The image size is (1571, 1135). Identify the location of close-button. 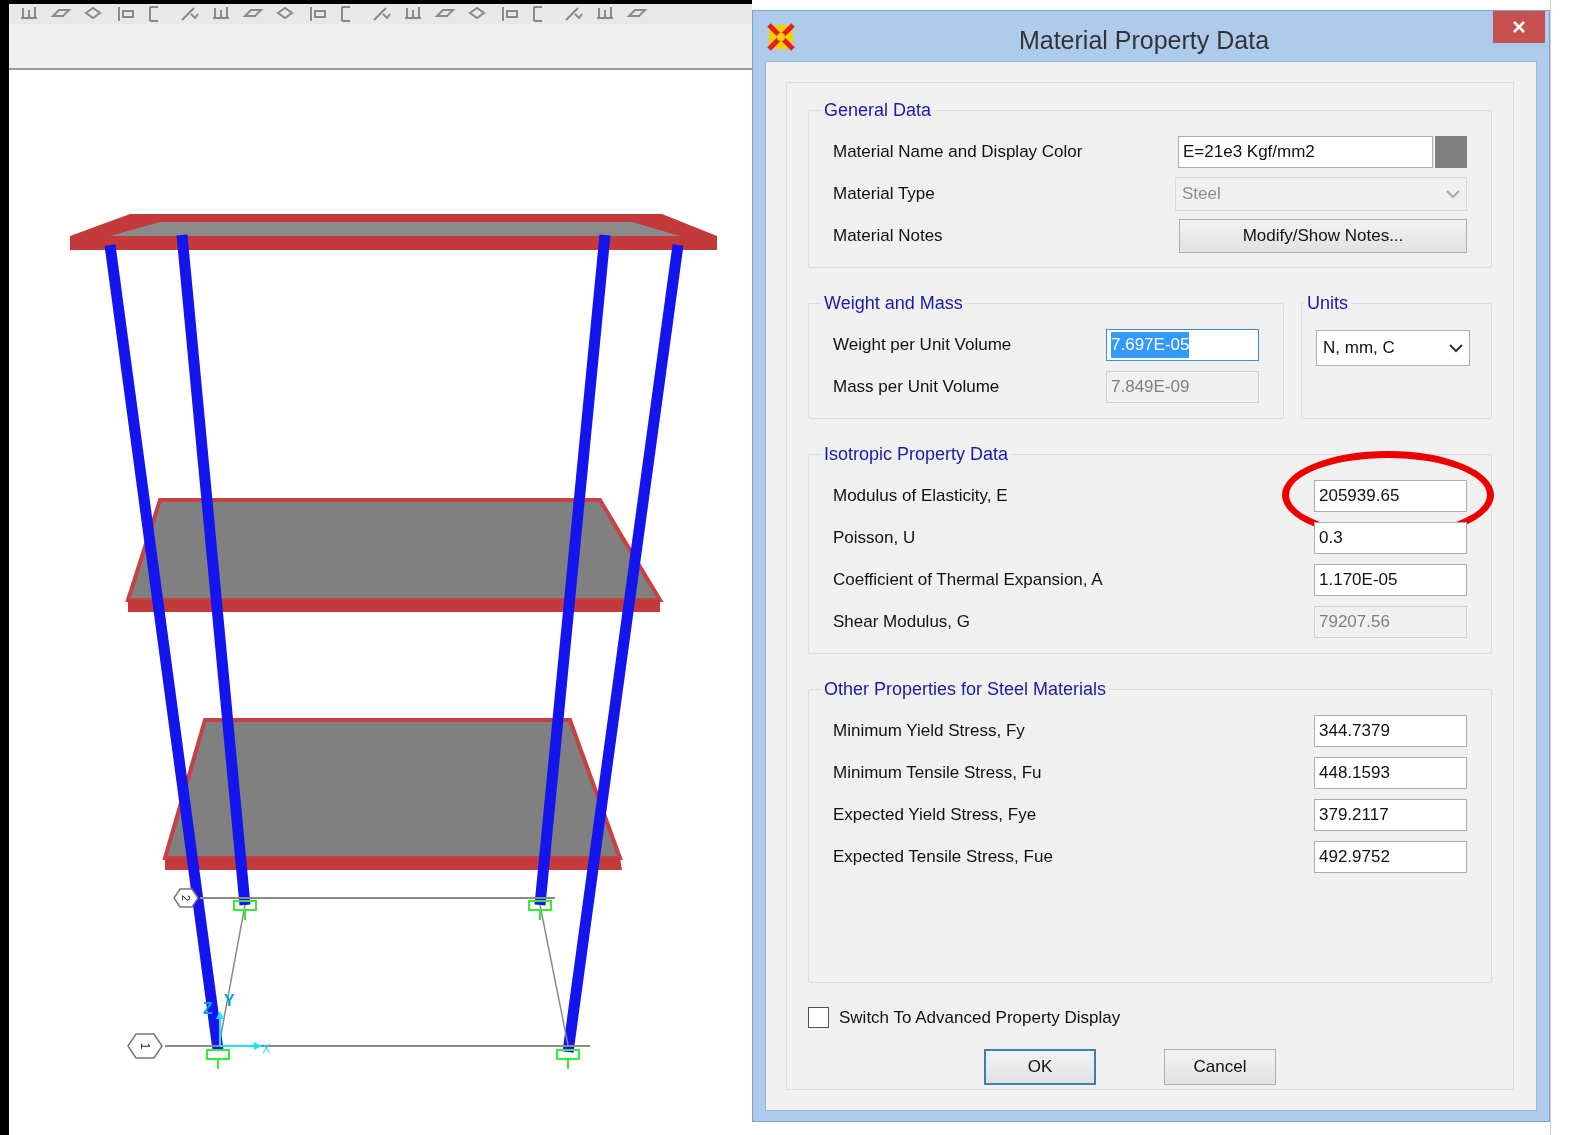
(1519, 27).